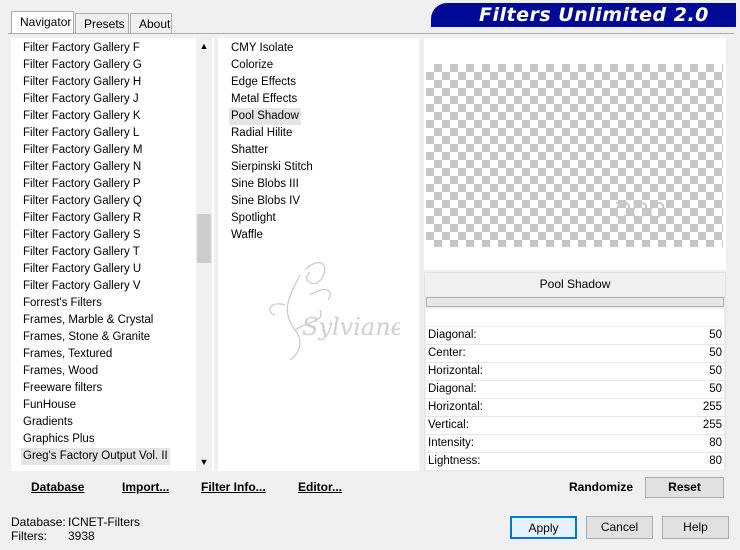  Describe the element at coordinates (60, 371) in the screenshot. I see `category-item: Frames, Wood` at that location.